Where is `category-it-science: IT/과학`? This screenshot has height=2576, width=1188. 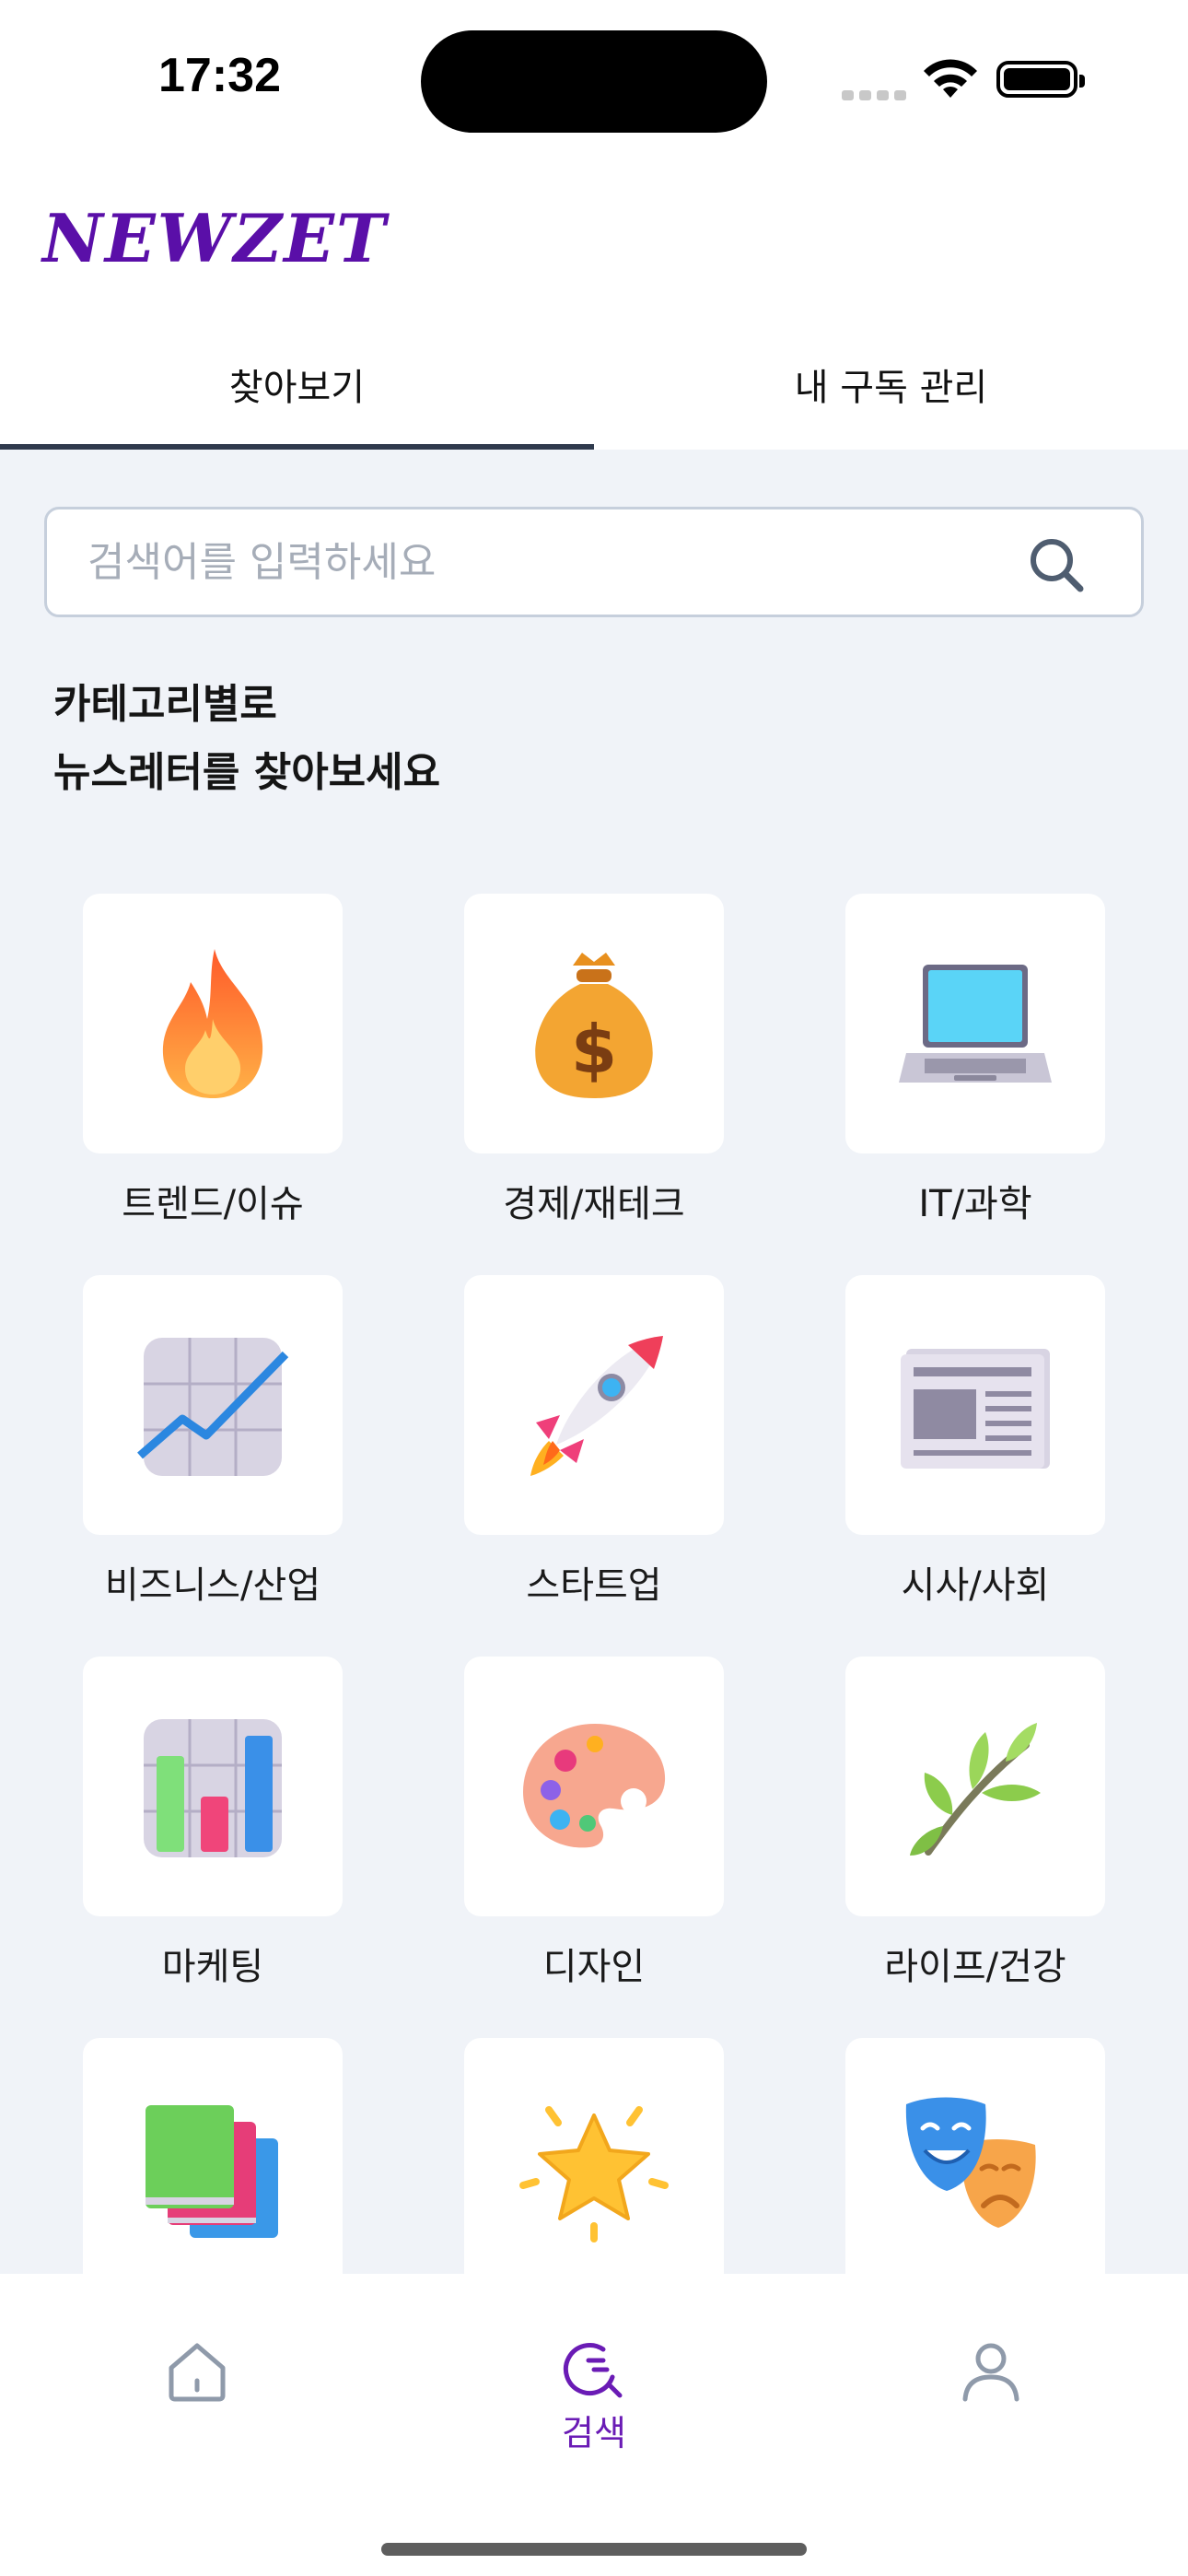
category-it-science: IT/과학 is located at coordinates (975, 1082).